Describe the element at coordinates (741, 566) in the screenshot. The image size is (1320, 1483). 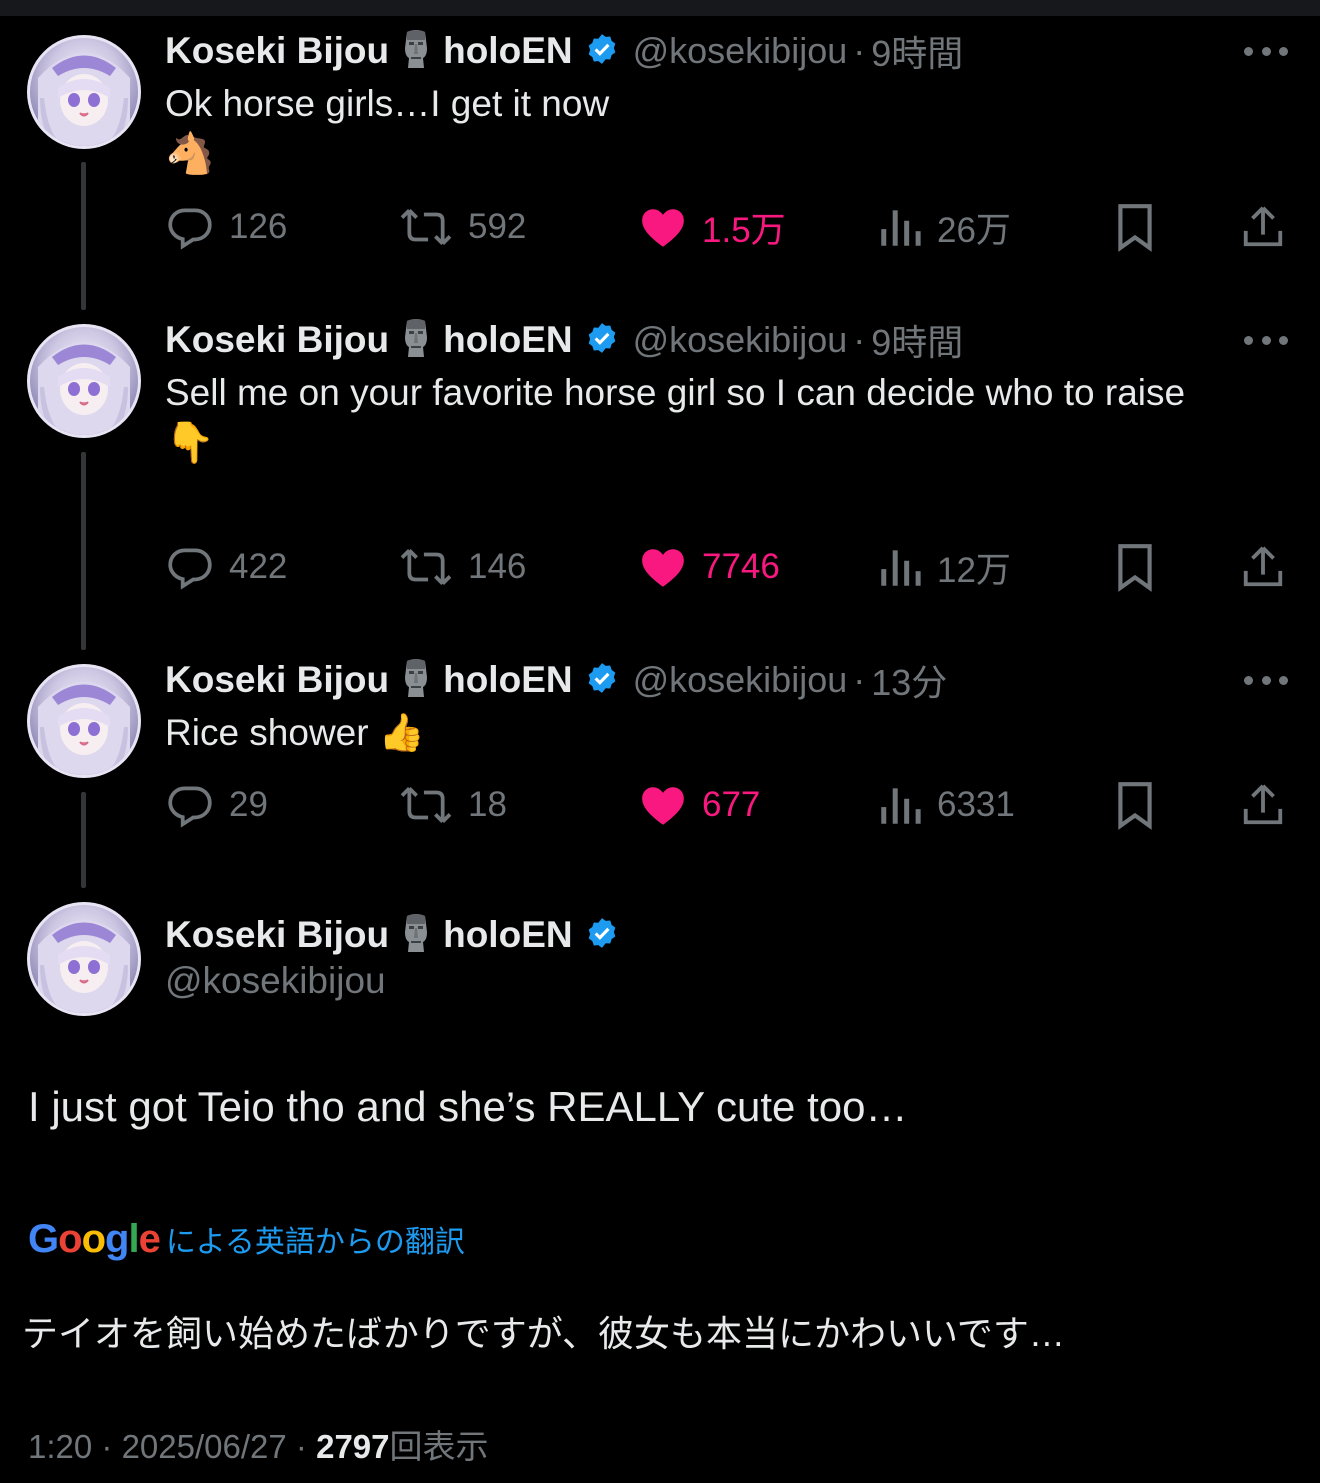
I see `like-count: 7746` at that location.